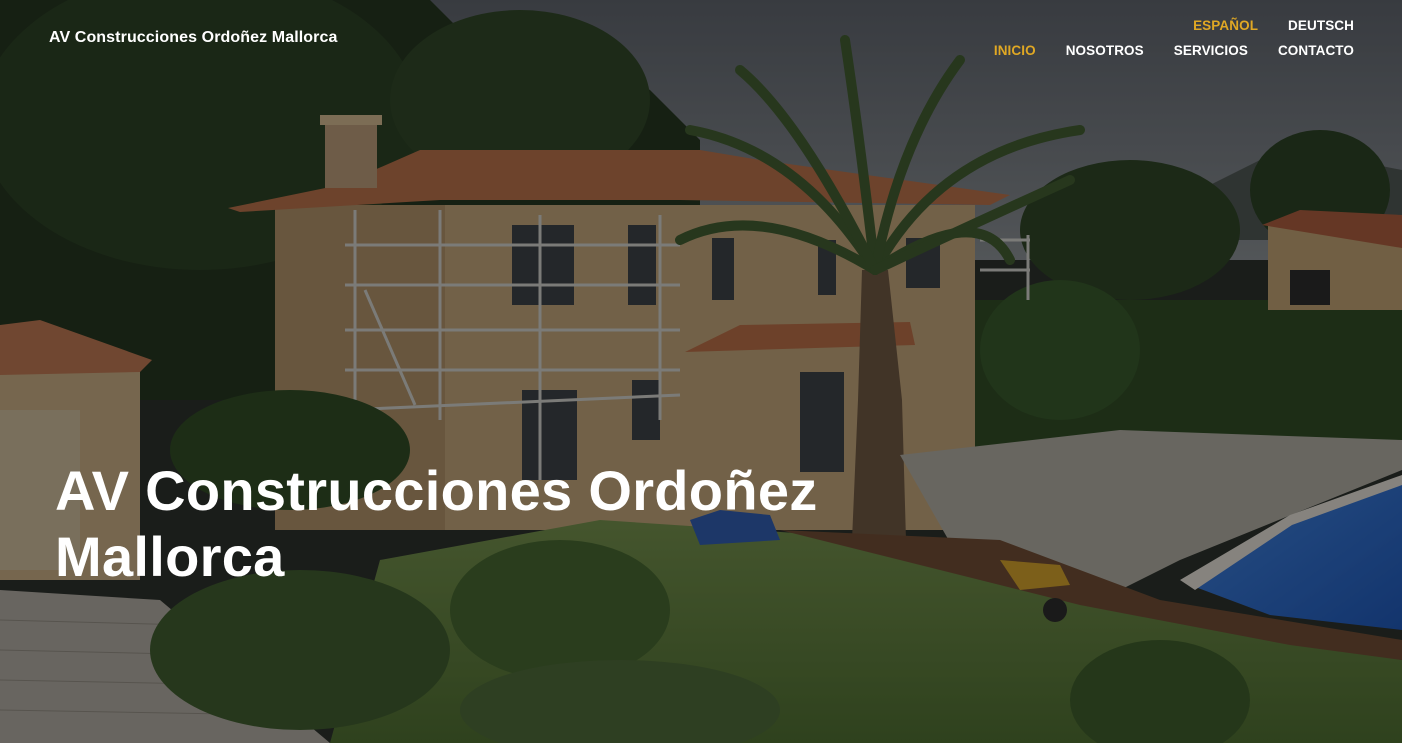 The width and height of the screenshot is (1402, 743). Describe the element at coordinates (1273, 25) in the screenshot. I see `language-switcher: ESPAÑOL DEUTSCH` at that location.